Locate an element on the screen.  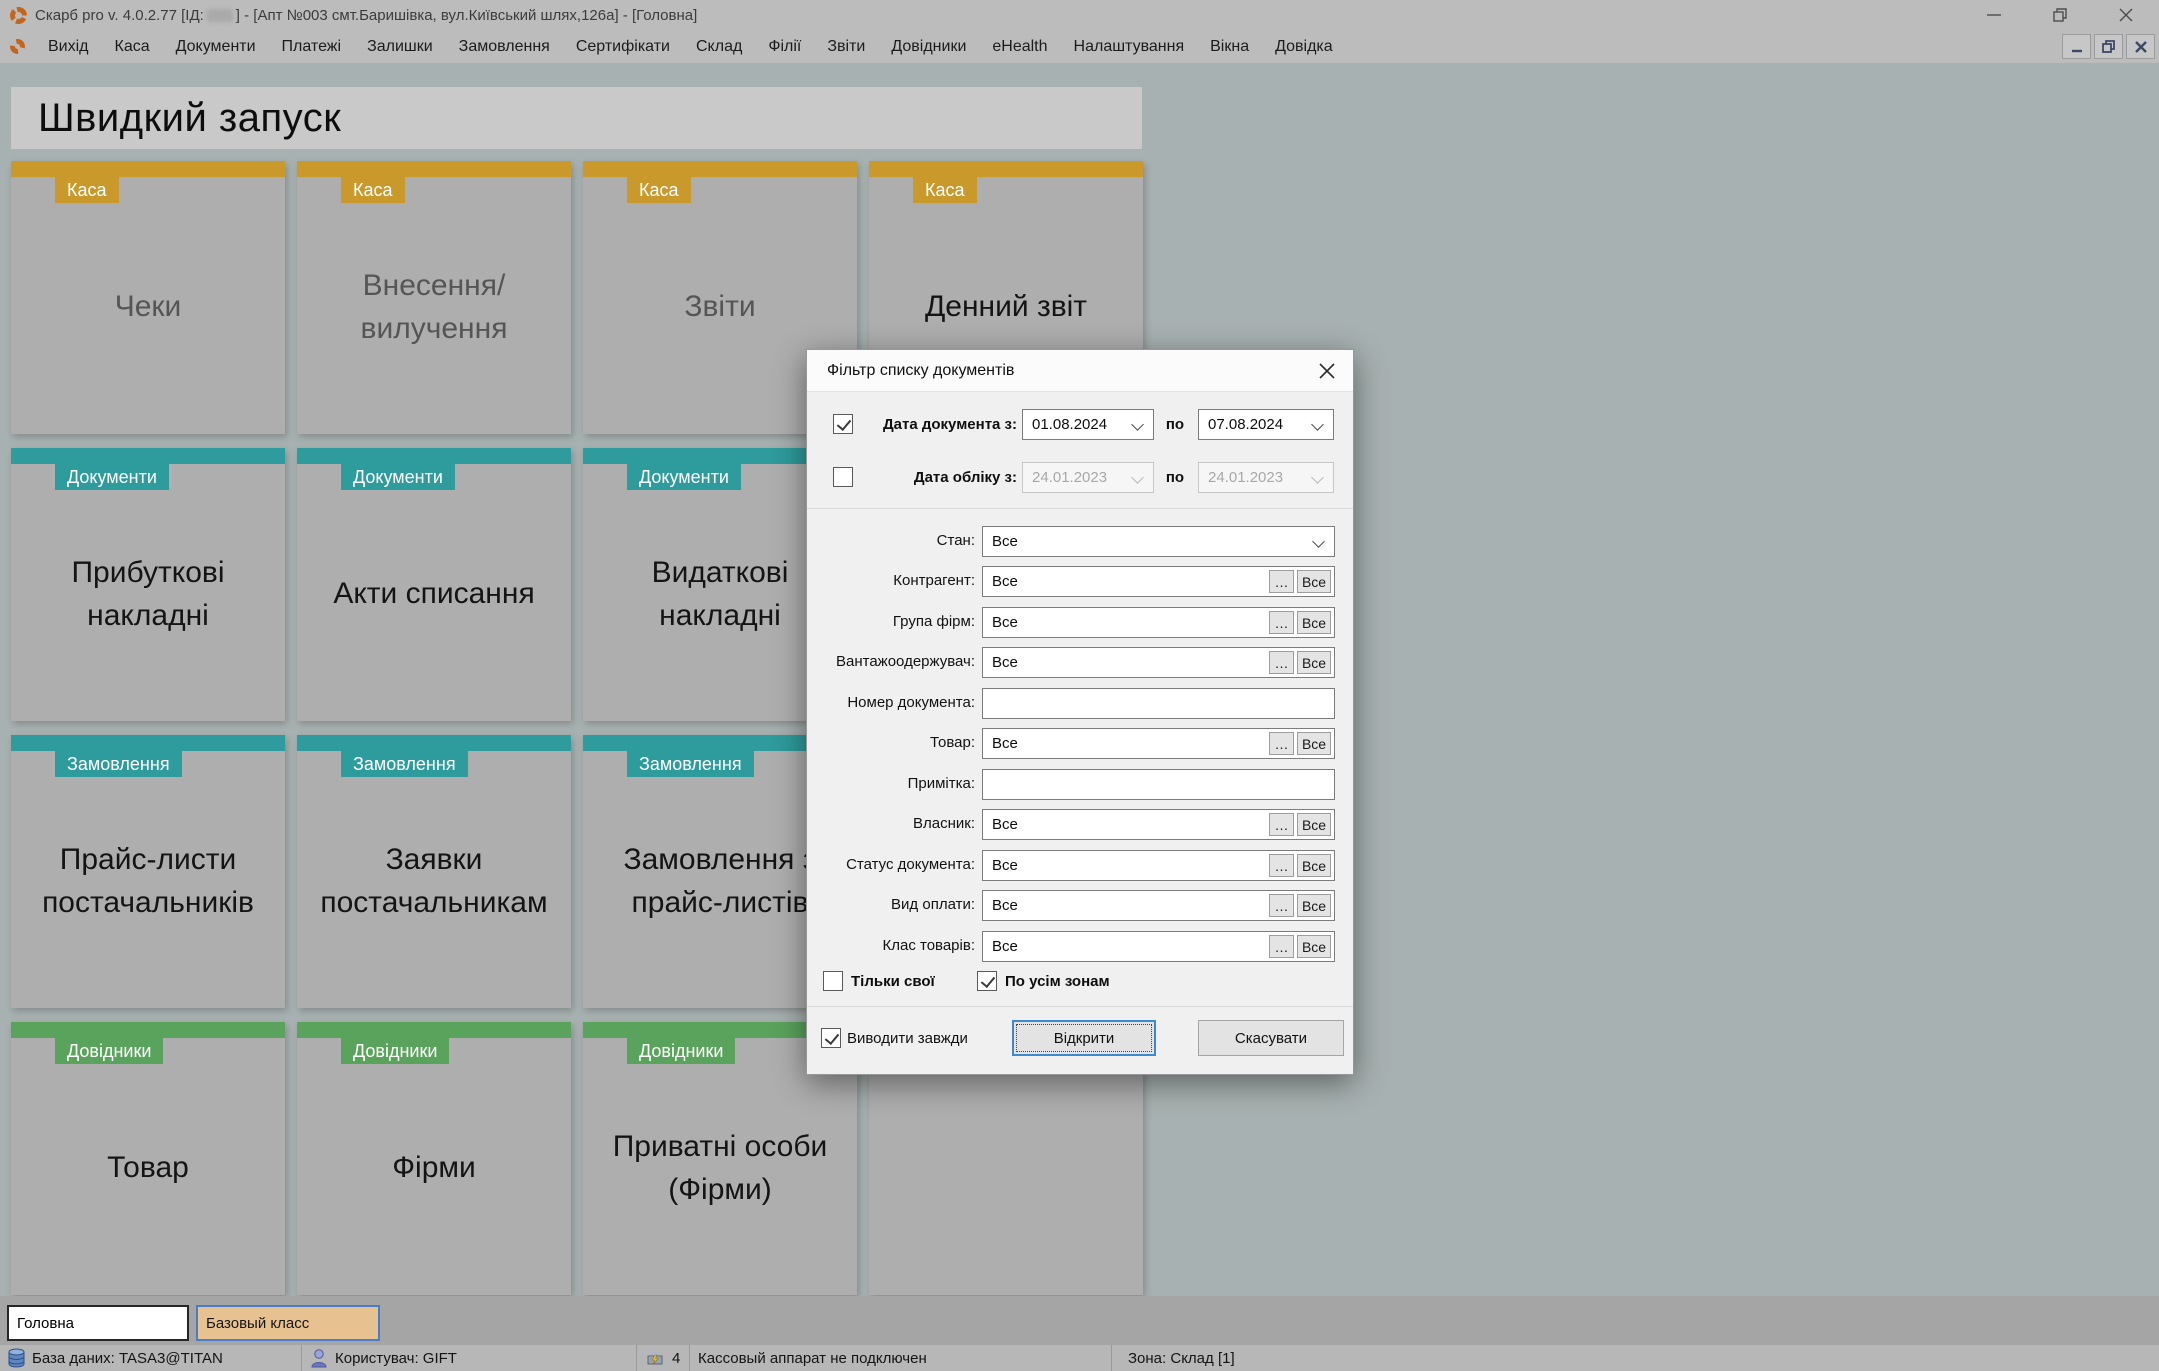
status-user: Користувач: GIFT is located at coordinates (469, 1358).